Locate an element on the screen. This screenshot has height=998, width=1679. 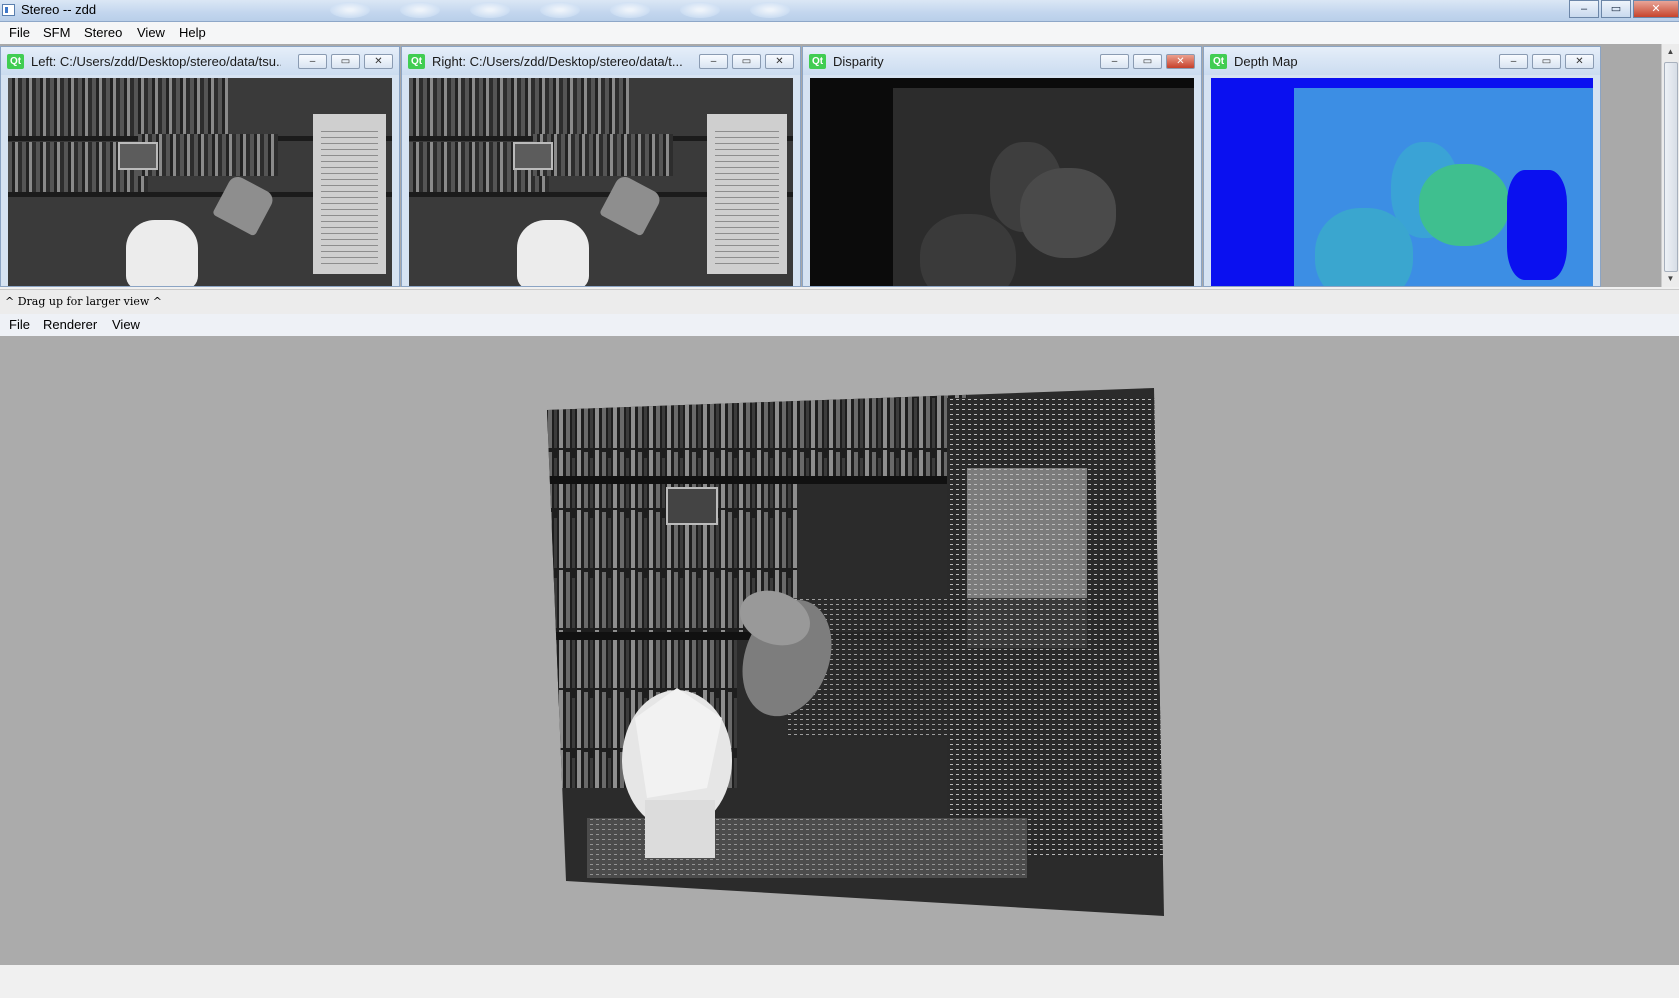
mdi-vertical-scrollbar: ▲ ▼ is located at coordinates (1670, 165).